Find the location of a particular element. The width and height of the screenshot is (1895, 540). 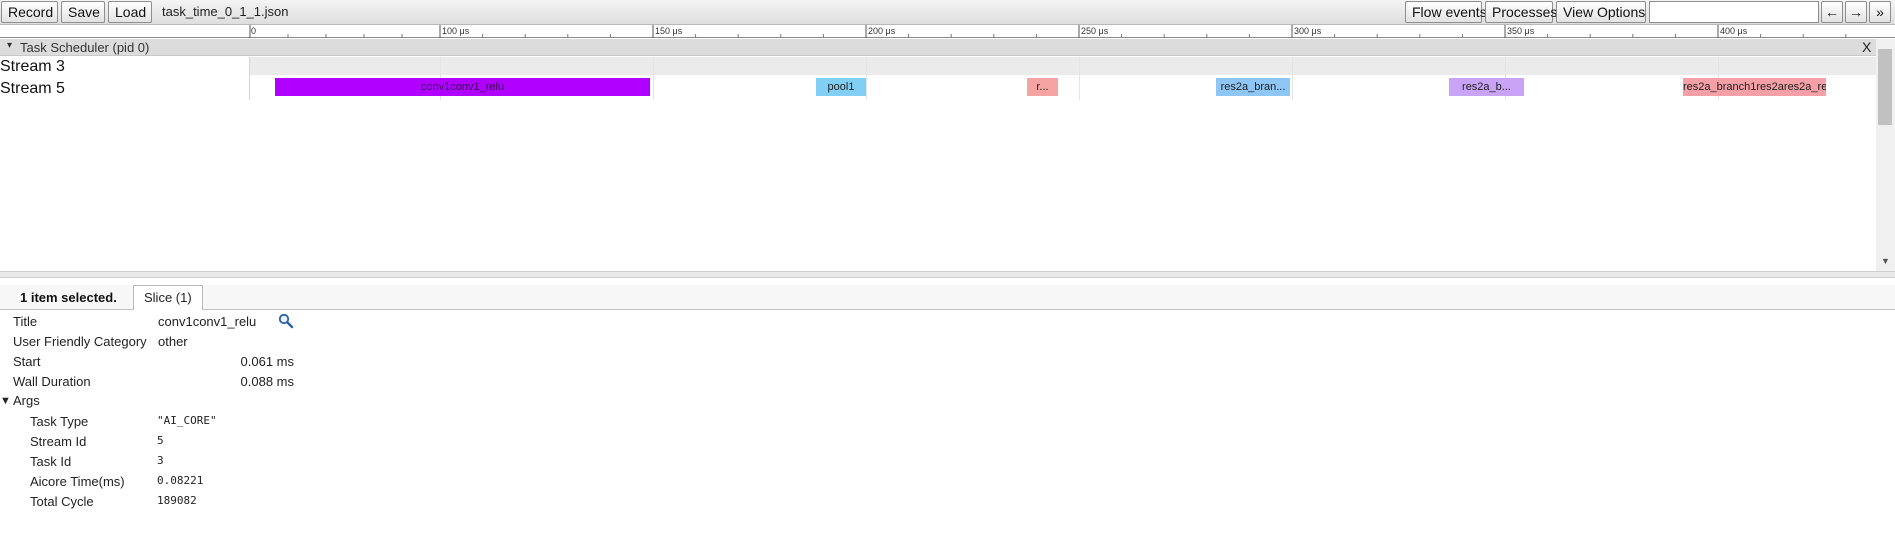

find-input is located at coordinates (1734, 12).